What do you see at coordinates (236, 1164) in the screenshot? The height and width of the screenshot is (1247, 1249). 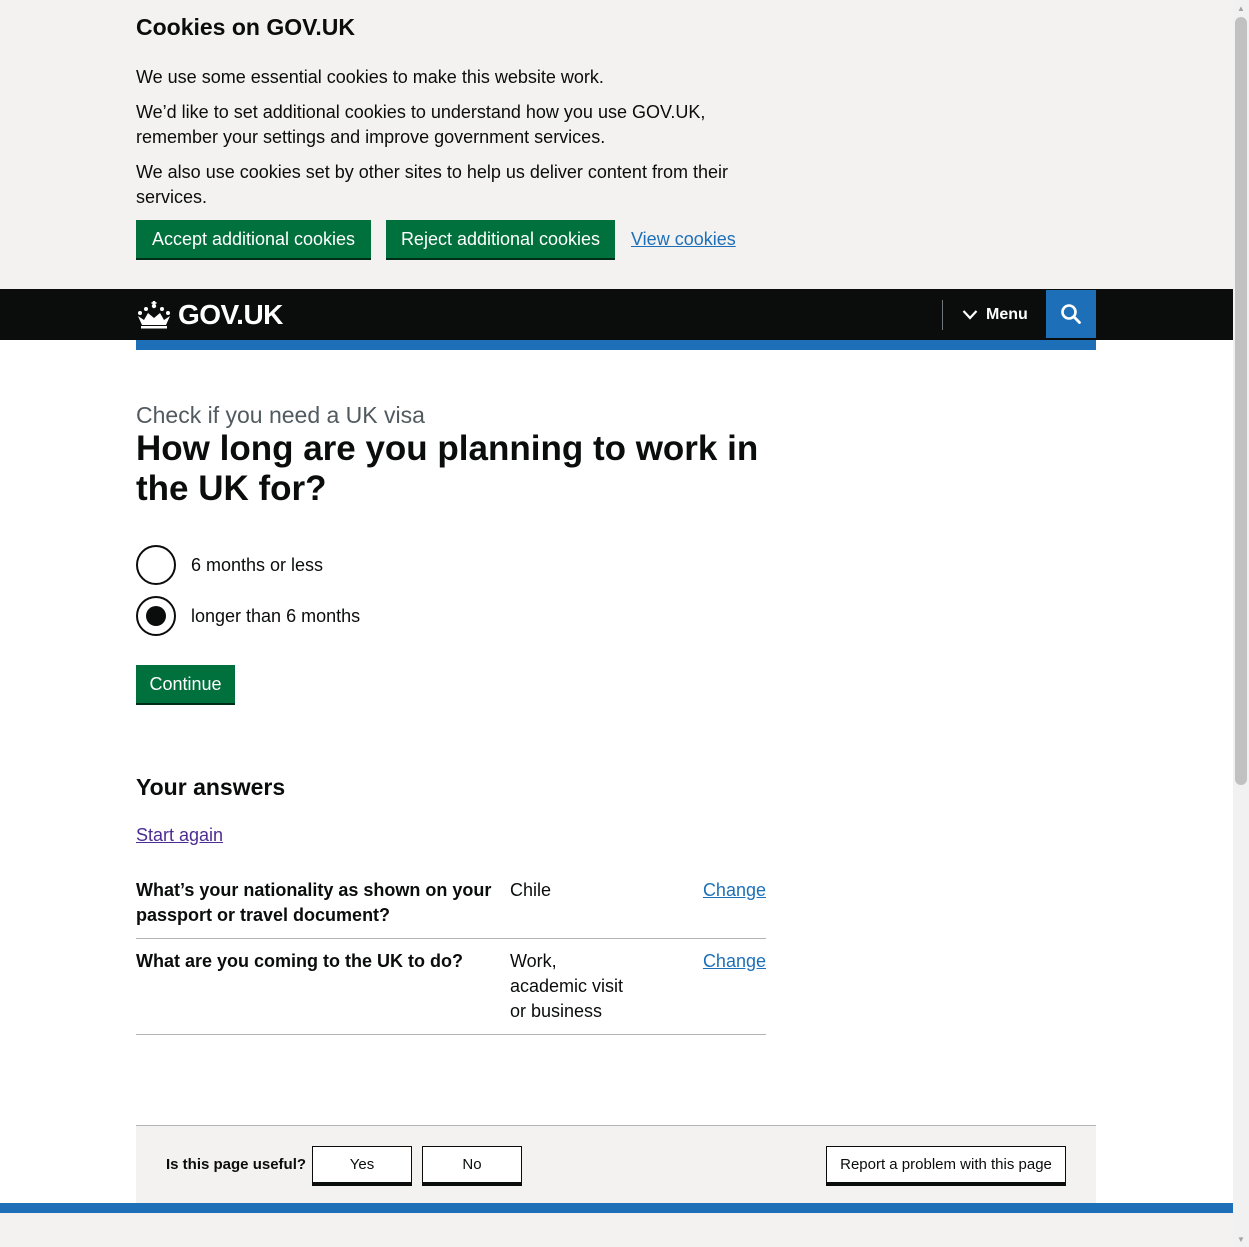 I see `feedback-question: Is this page useful?` at bounding box center [236, 1164].